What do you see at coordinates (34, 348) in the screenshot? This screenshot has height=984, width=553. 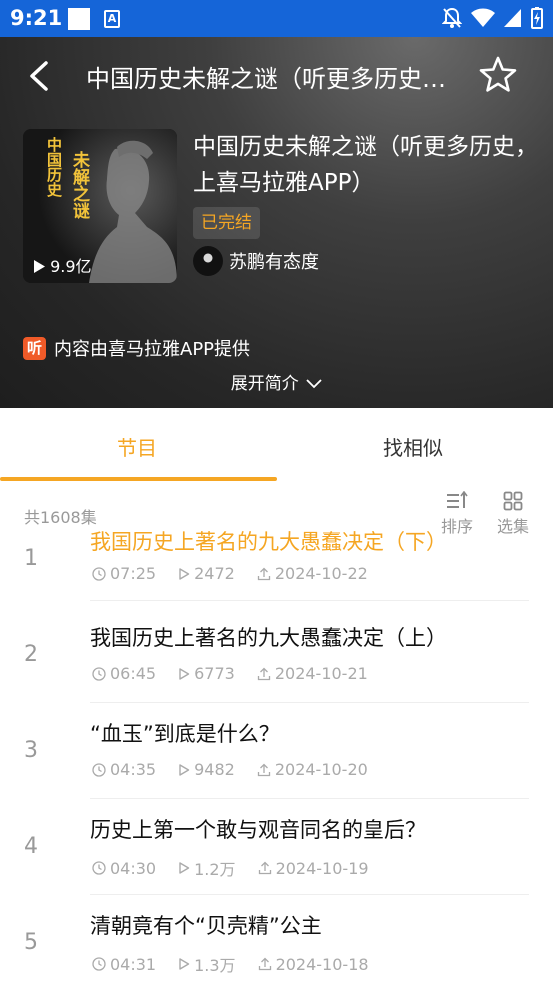 I see `ximalaya-logo-icon: 听` at bounding box center [34, 348].